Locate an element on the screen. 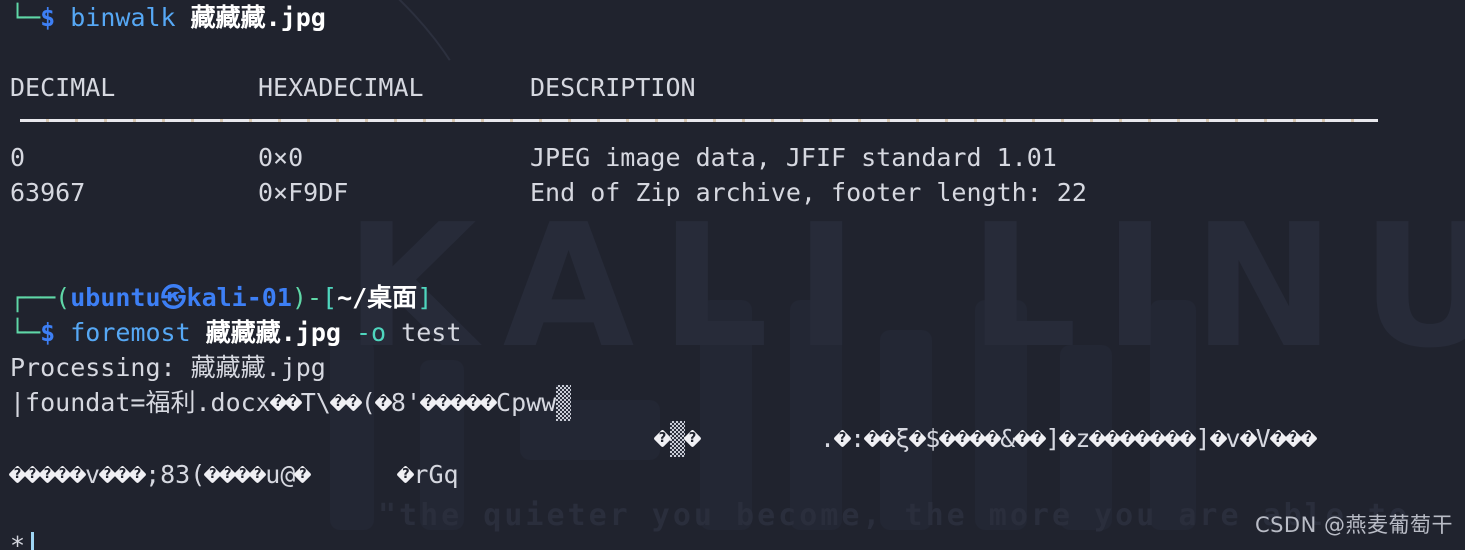 The image size is (1465, 550). prompt-paren-close: ) is located at coordinates (299, 297).